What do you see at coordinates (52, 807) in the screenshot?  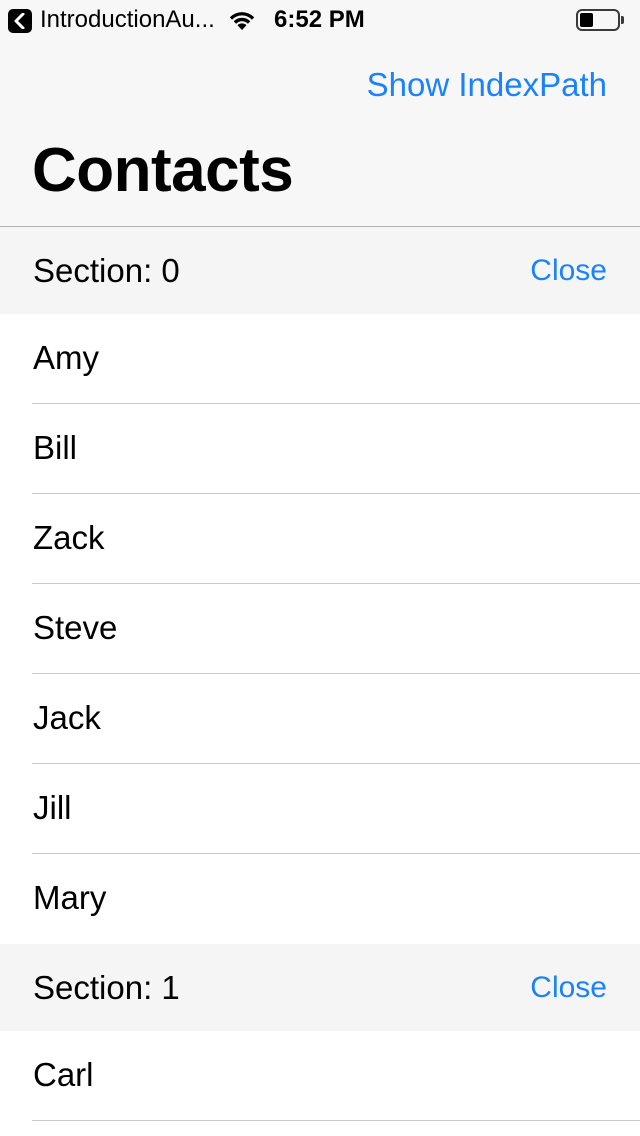 I see `row-label: Jill` at bounding box center [52, 807].